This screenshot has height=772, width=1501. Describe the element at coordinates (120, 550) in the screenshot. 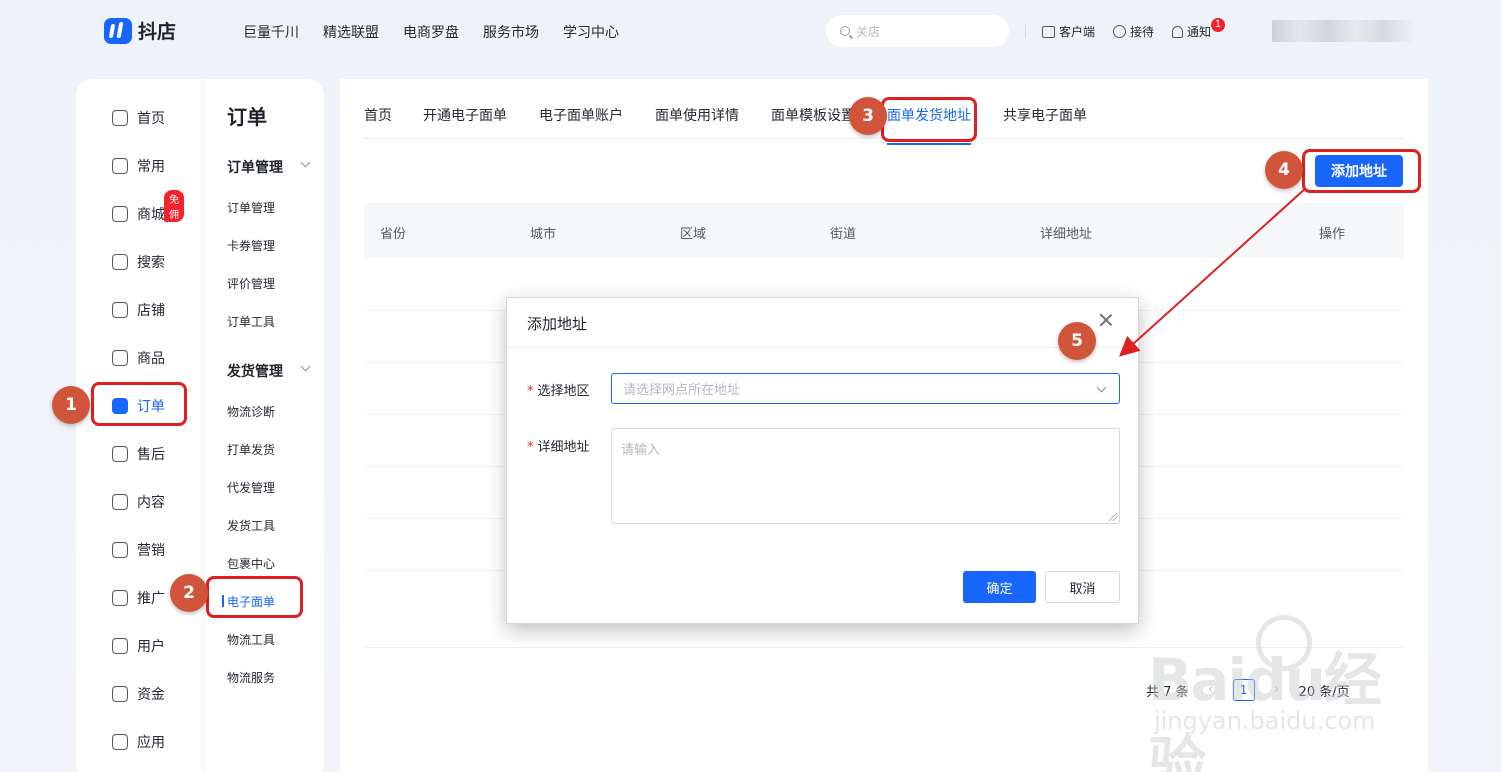

I see `megaphone-icon` at that location.